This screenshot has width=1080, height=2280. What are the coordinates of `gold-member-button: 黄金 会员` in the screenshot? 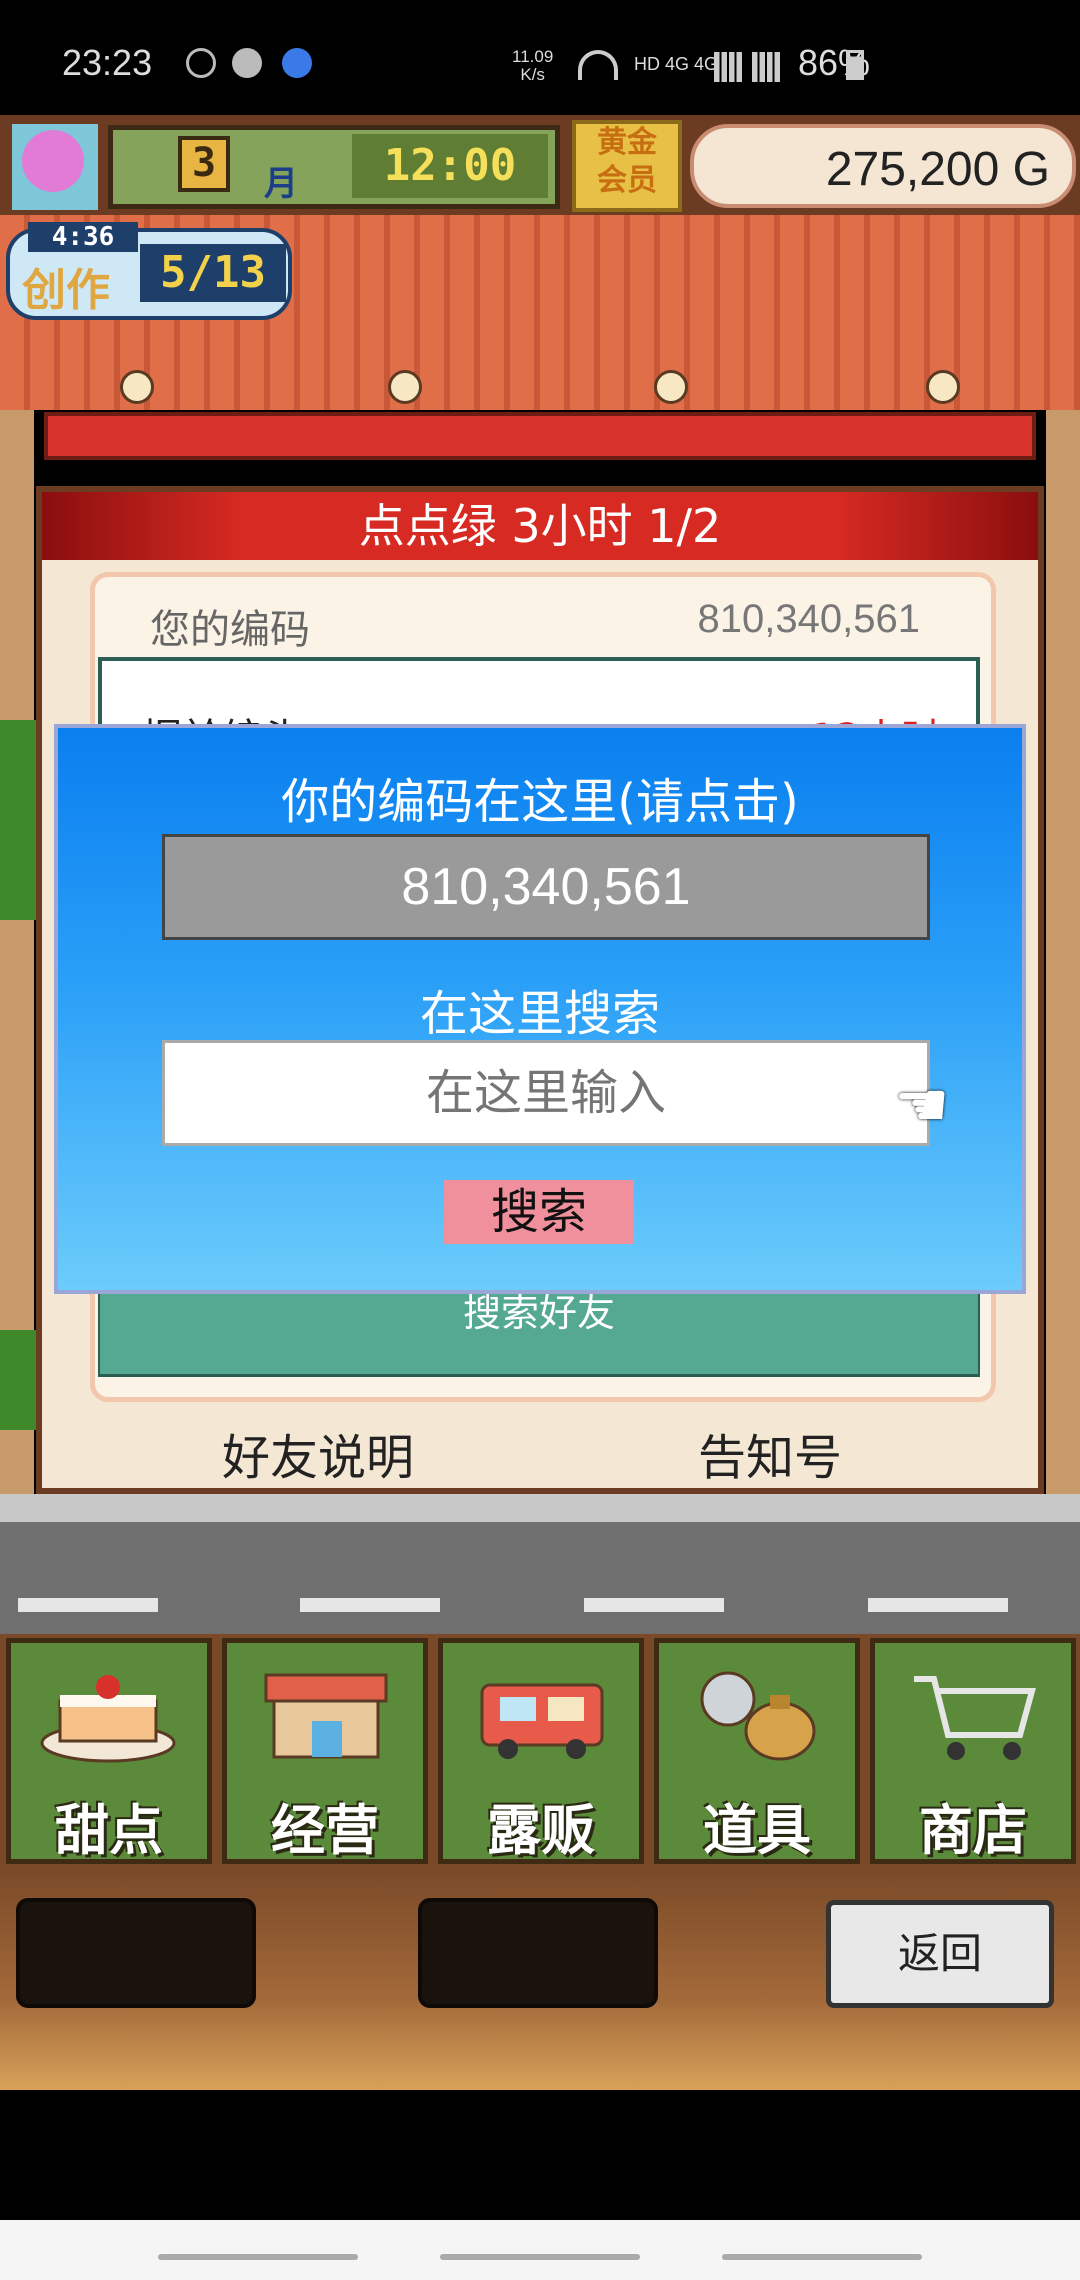 It's located at (627, 166).